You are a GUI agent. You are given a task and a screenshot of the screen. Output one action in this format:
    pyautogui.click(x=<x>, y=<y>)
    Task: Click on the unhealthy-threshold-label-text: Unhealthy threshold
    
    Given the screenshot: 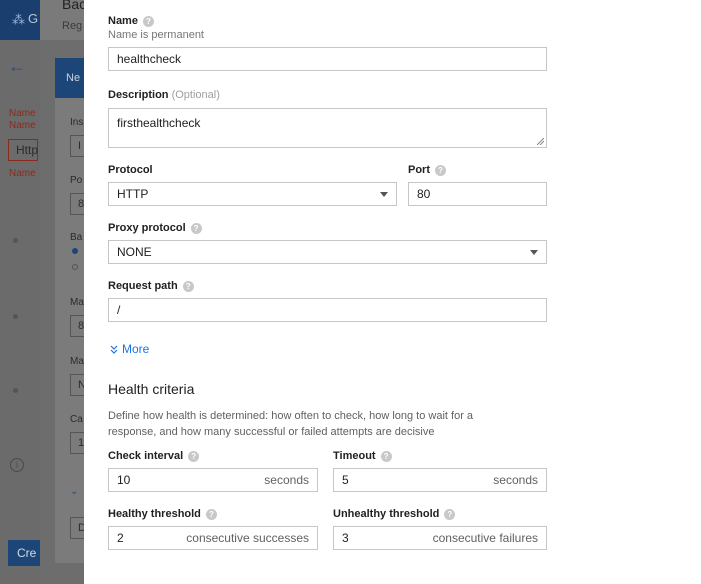 What is the action you would take?
    pyautogui.click(x=386, y=514)
    